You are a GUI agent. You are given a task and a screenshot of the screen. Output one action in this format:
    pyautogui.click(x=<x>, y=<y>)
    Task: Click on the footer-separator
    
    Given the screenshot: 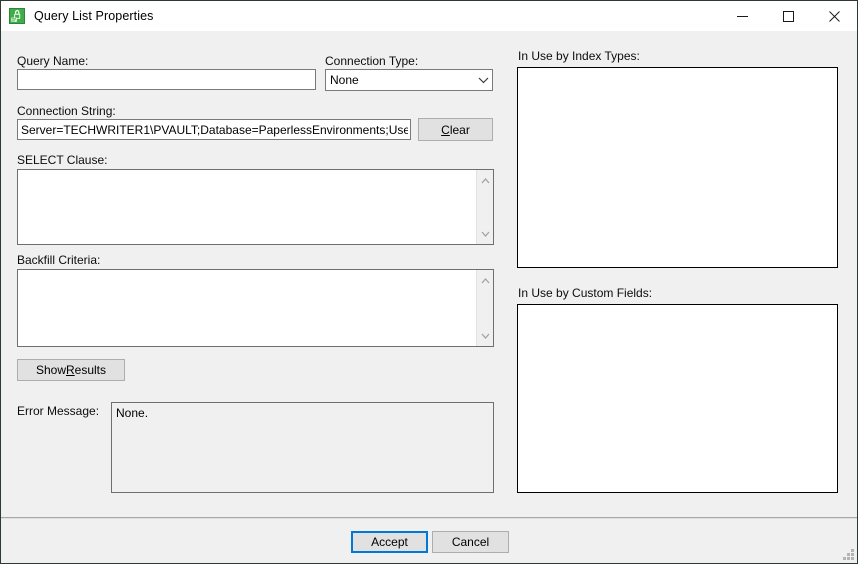 What is the action you would take?
    pyautogui.click(x=429, y=518)
    